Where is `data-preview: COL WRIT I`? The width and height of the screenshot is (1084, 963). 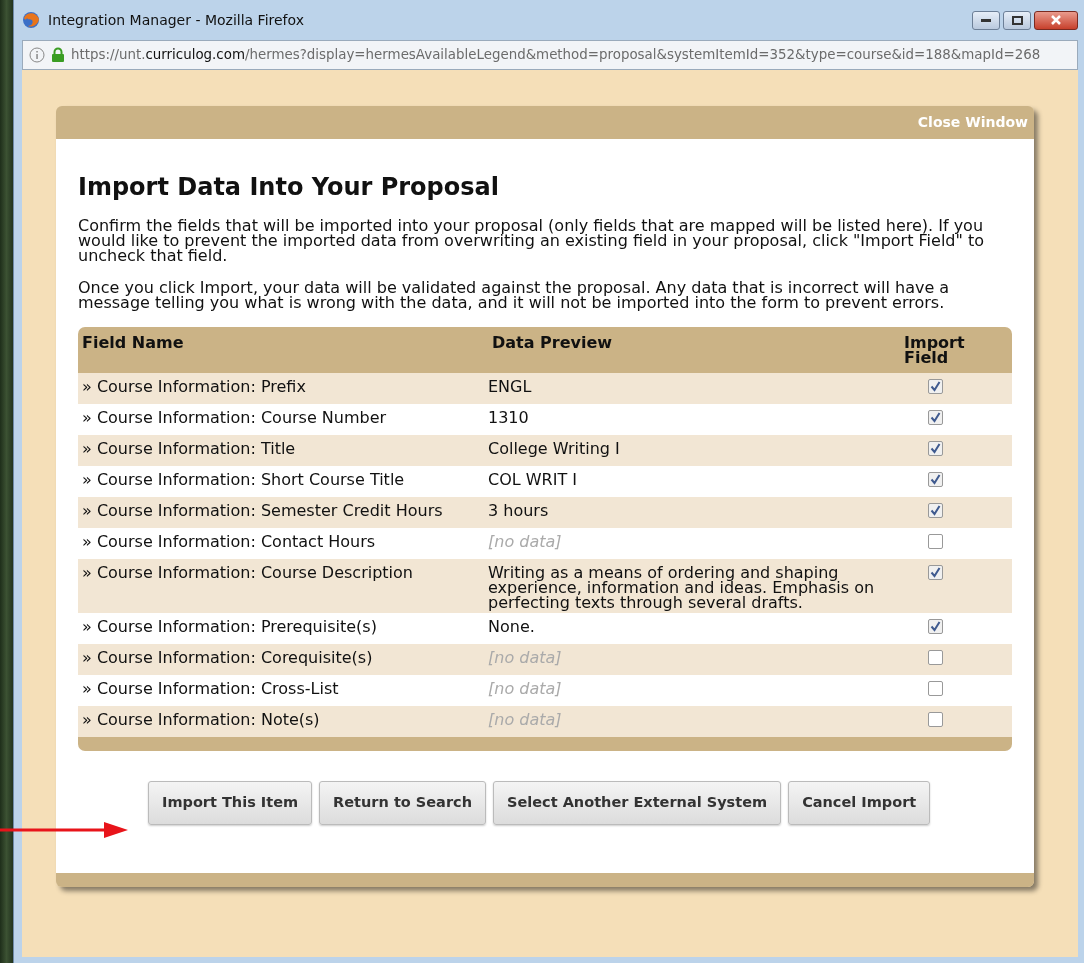 data-preview: COL WRIT I is located at coordinates (532, 479).